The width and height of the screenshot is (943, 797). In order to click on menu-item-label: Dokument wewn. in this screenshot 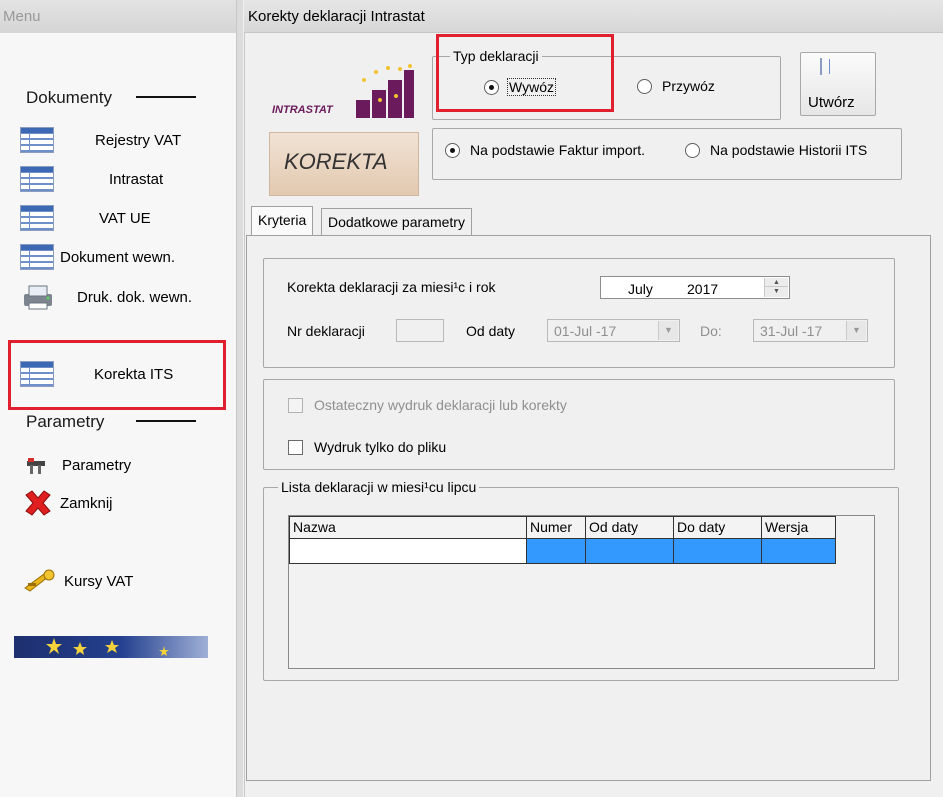, I will do `click(118, 257)`.